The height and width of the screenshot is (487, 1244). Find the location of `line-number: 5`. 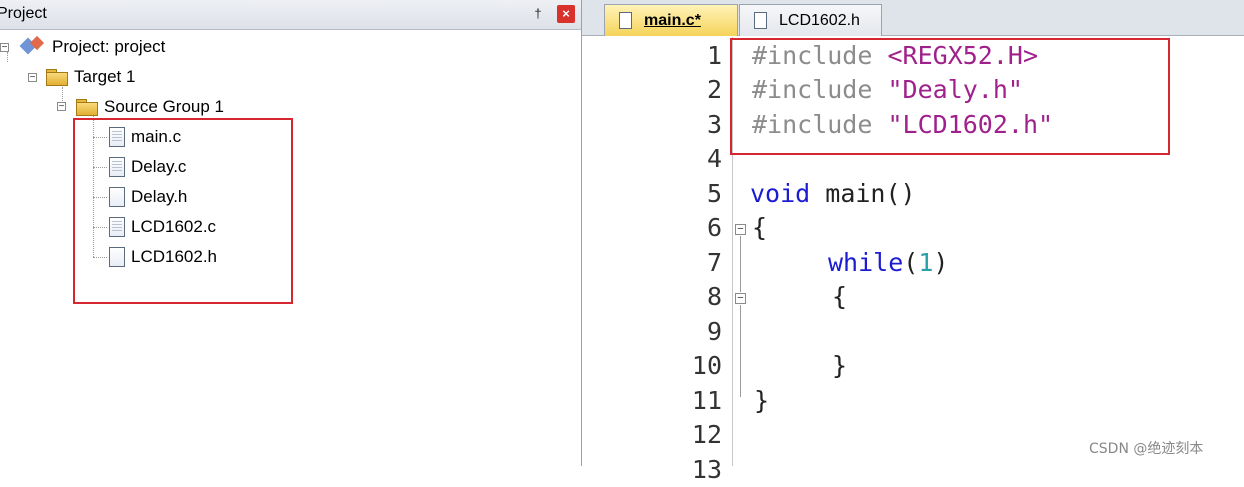

line-number: 5 is located at coordinates (714, 193).